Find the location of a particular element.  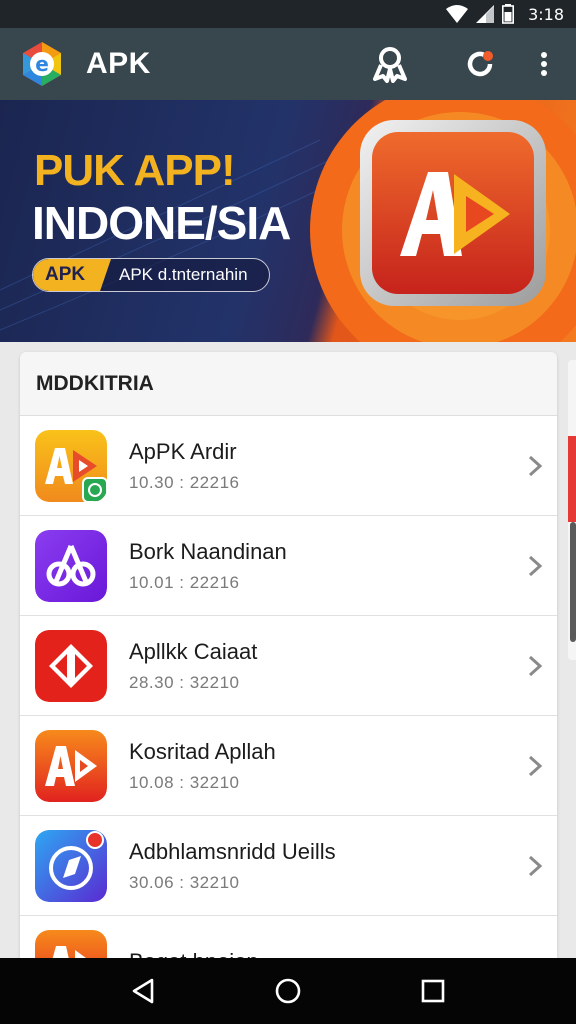

user-badge-icon is located at coordinates (390, 65).